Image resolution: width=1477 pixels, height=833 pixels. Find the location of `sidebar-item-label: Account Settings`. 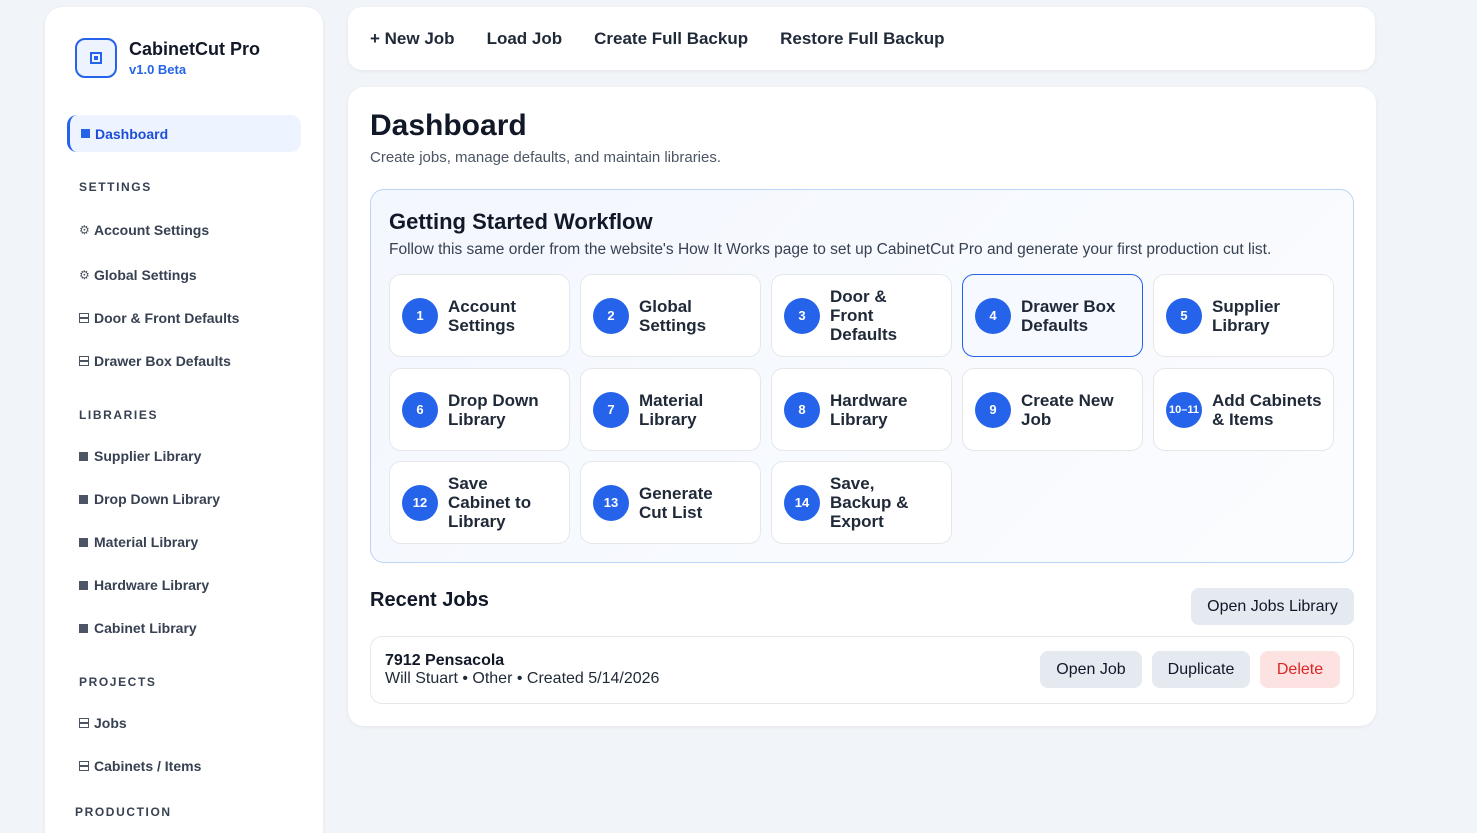

sidebar-item-label: Account Settings is located at coordinates (152, 230).